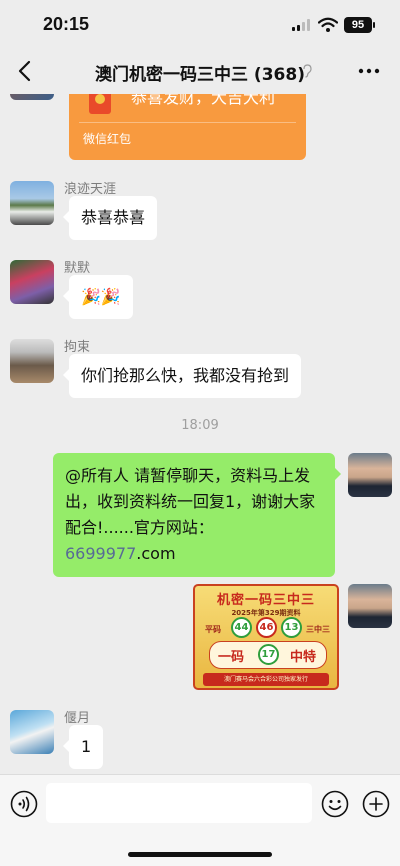 This screenshot has width=400, height=866. What do you see at coordinates (200, 75) in the screenshot?
I see `chat-title: 澳门机密一码三中三 (368)` at bounding box center [200, 75].